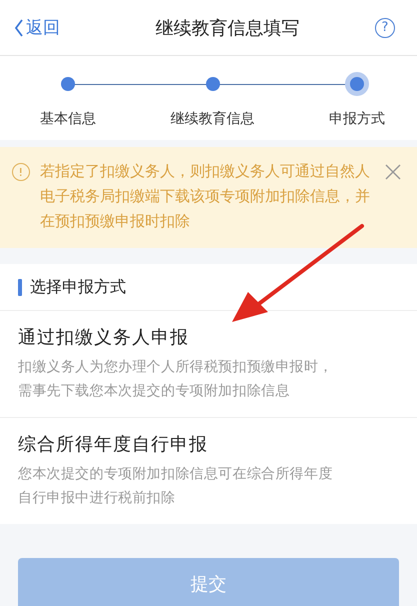 This screenshot has height=606, width=417. Describe the element at coordinates (217, 337) in the screenshot. I see `option-title: 通过扣缴义务人申报` at that location.